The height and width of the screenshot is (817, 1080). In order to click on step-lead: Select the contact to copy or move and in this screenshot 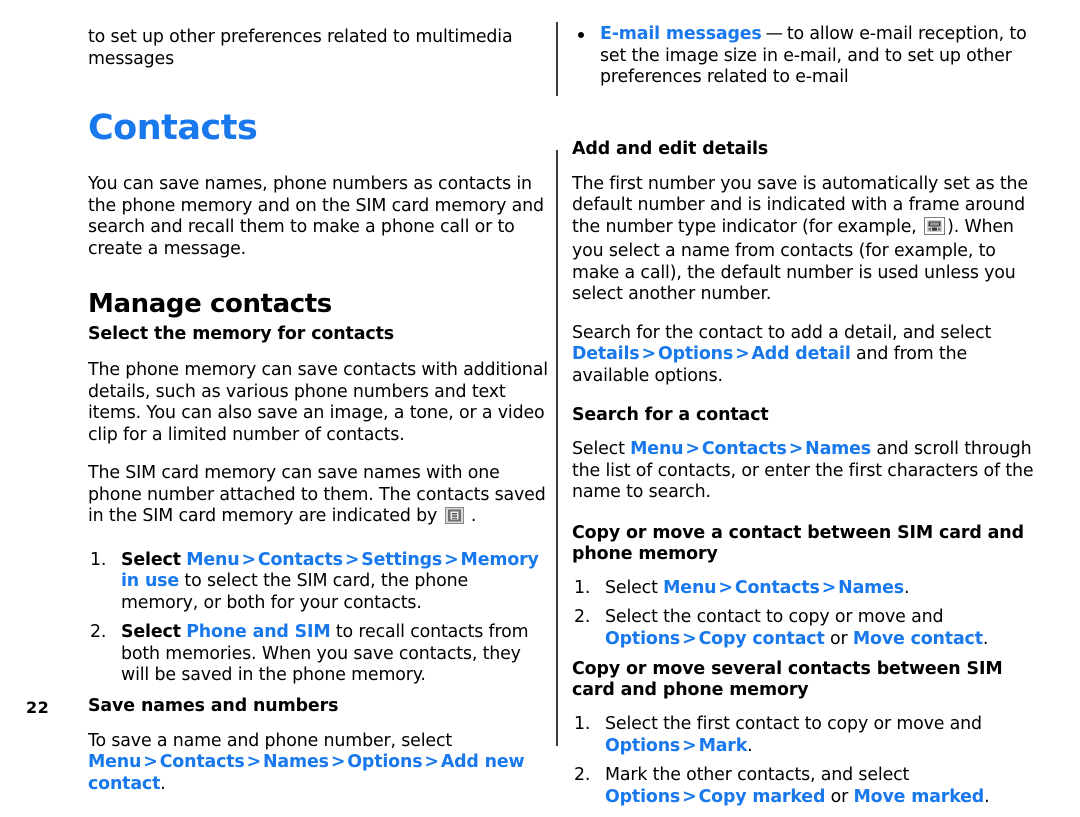, I will do `click(774, 617)`.